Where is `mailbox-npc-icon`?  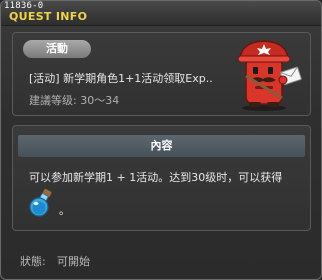 mailbox-npc-icon is located at coordinates (269, 75).